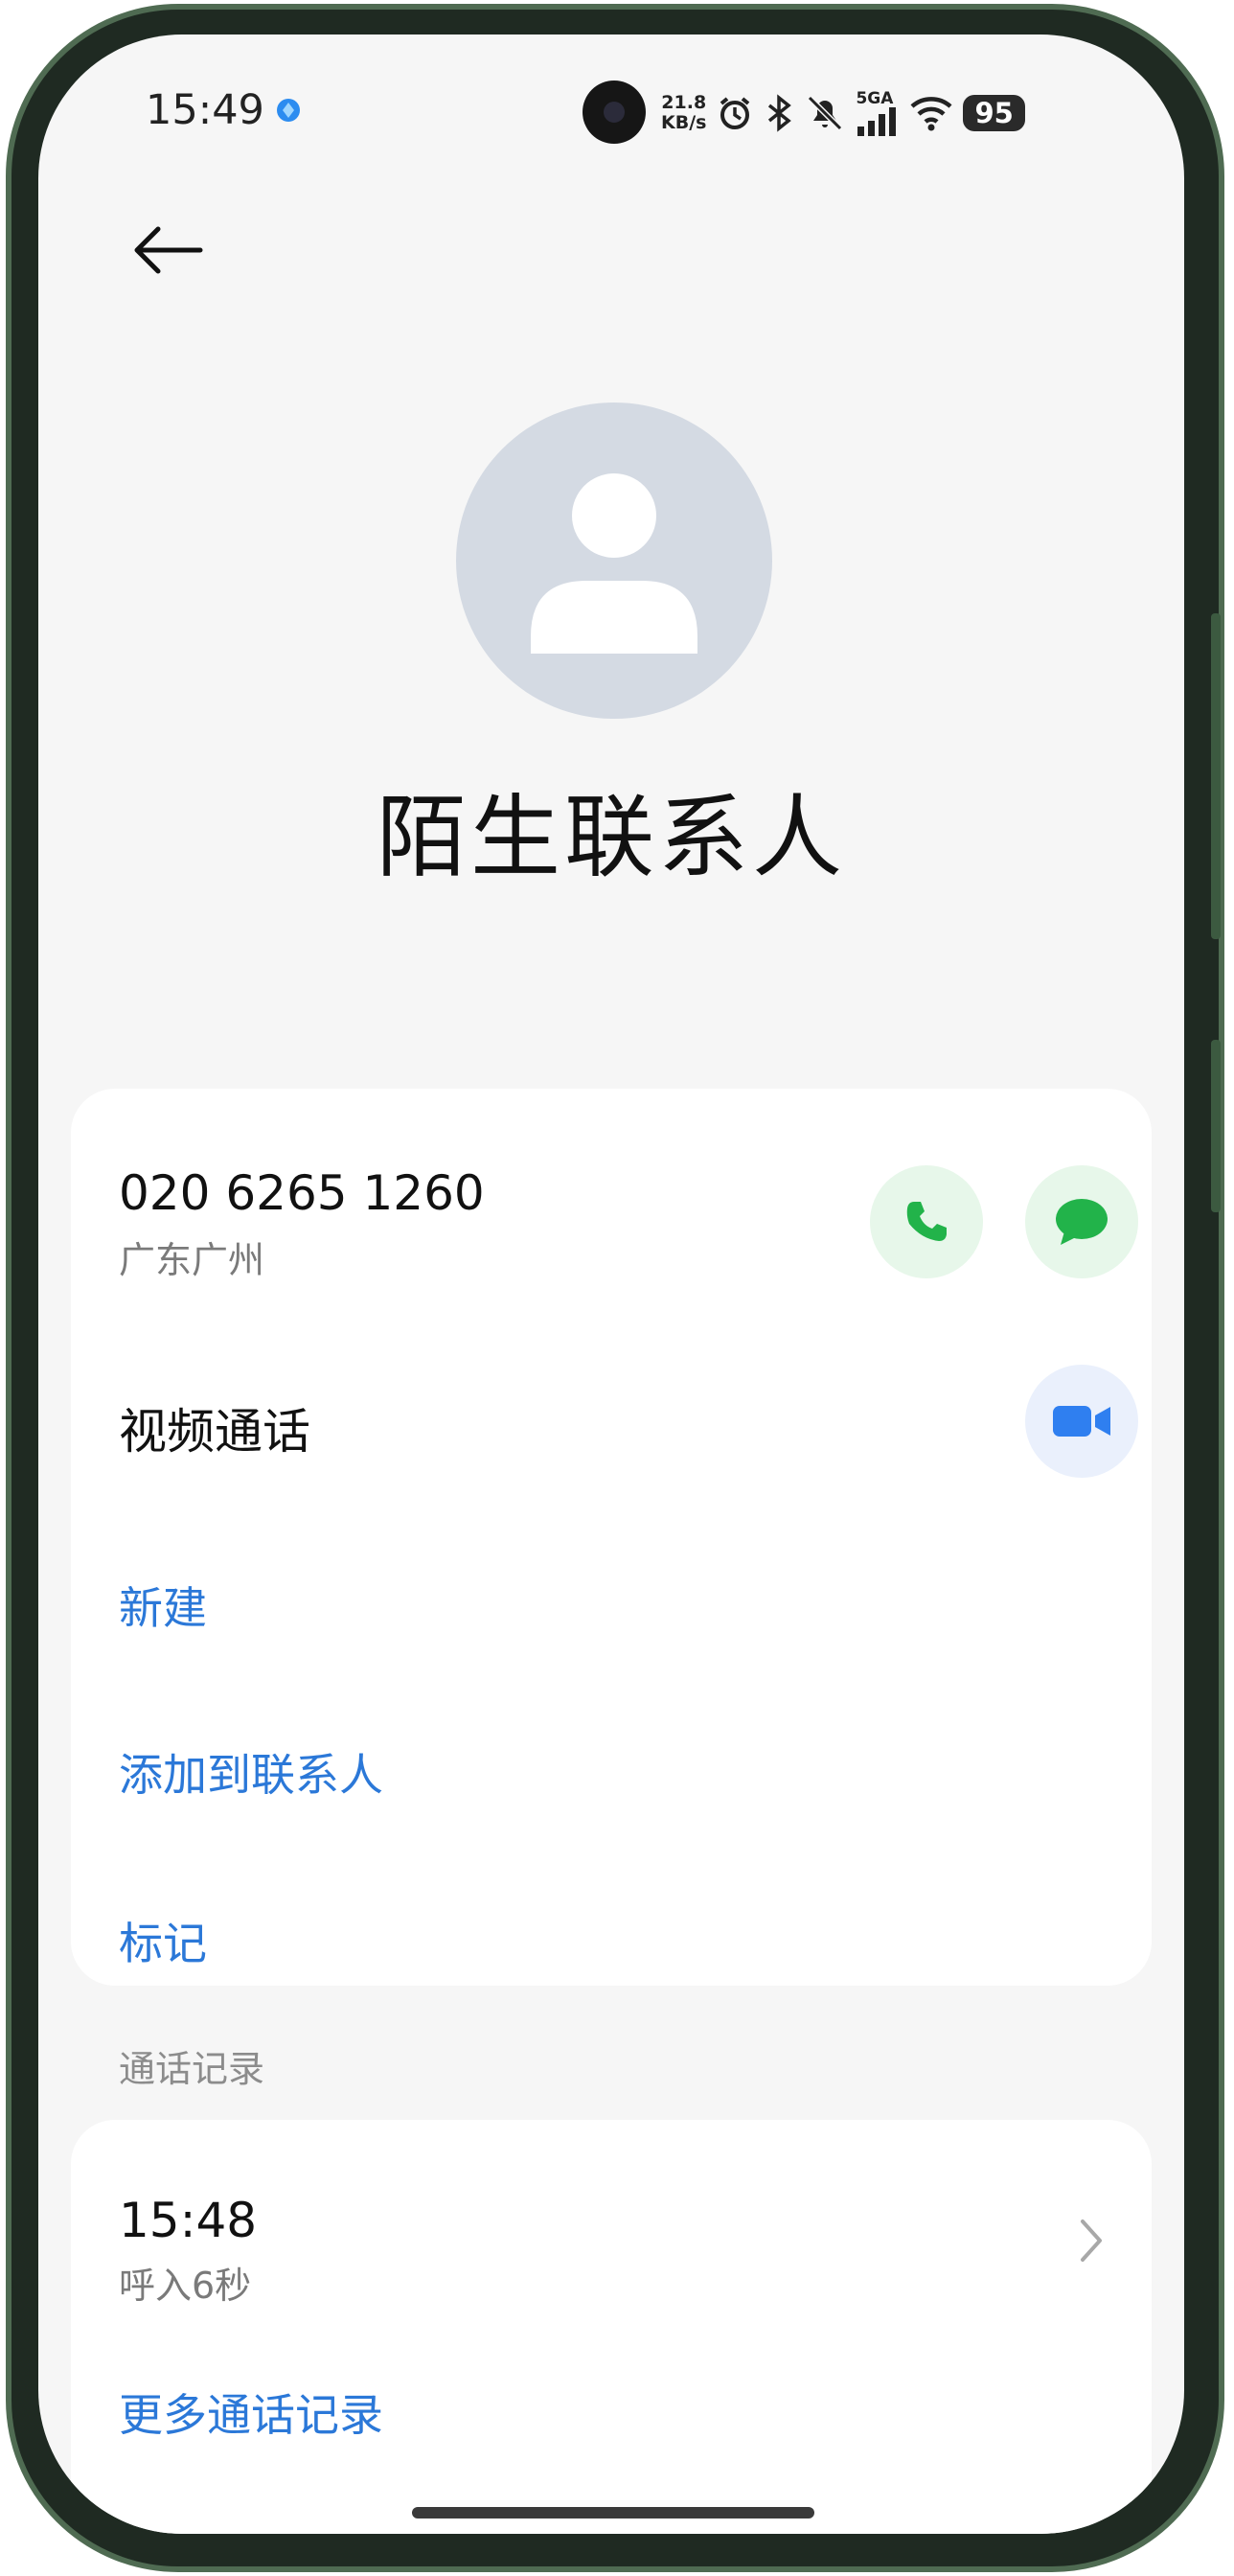 The image size is (1234, 2576). I want to click on back-button, so click(167, 250).